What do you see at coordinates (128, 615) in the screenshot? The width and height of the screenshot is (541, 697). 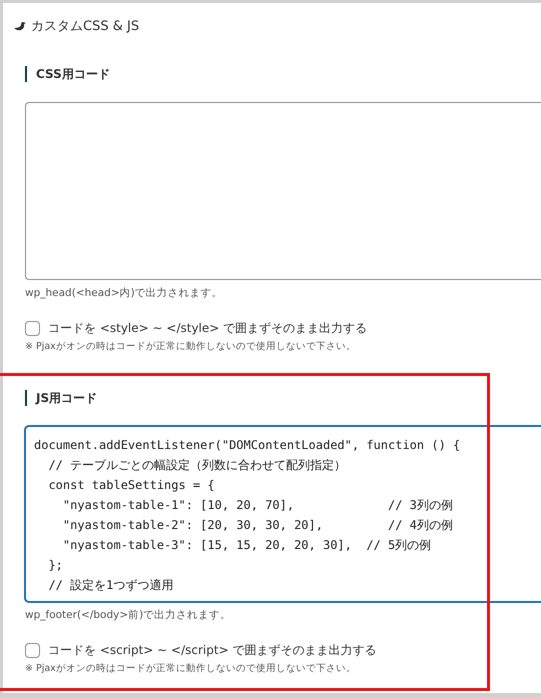 I see `help-text: wp_footer(</body>前)で出力されます。` at bounding box center [128, 615].